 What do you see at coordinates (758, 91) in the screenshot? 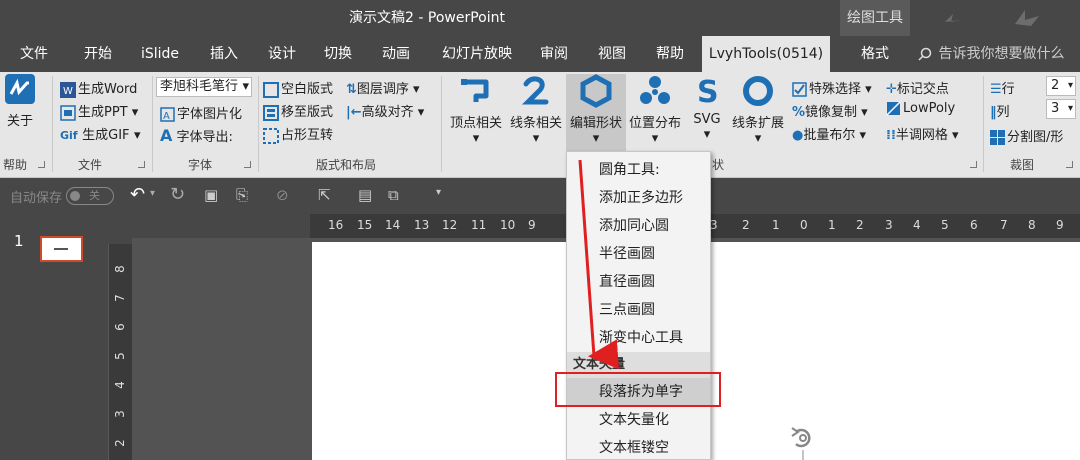
I see `ring-icon` at bounding box center [758, 91].